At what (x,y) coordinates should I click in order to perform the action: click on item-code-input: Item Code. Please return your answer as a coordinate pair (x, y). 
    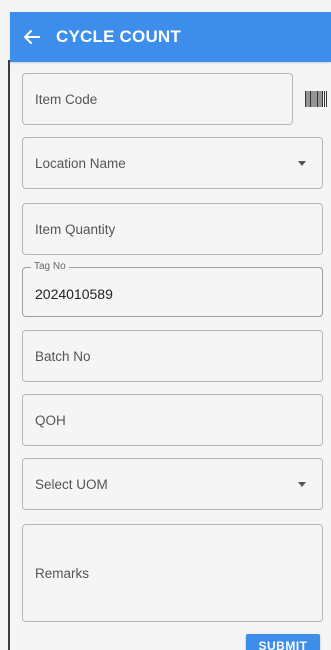
    Looking at the image, I should click on (157, 99).